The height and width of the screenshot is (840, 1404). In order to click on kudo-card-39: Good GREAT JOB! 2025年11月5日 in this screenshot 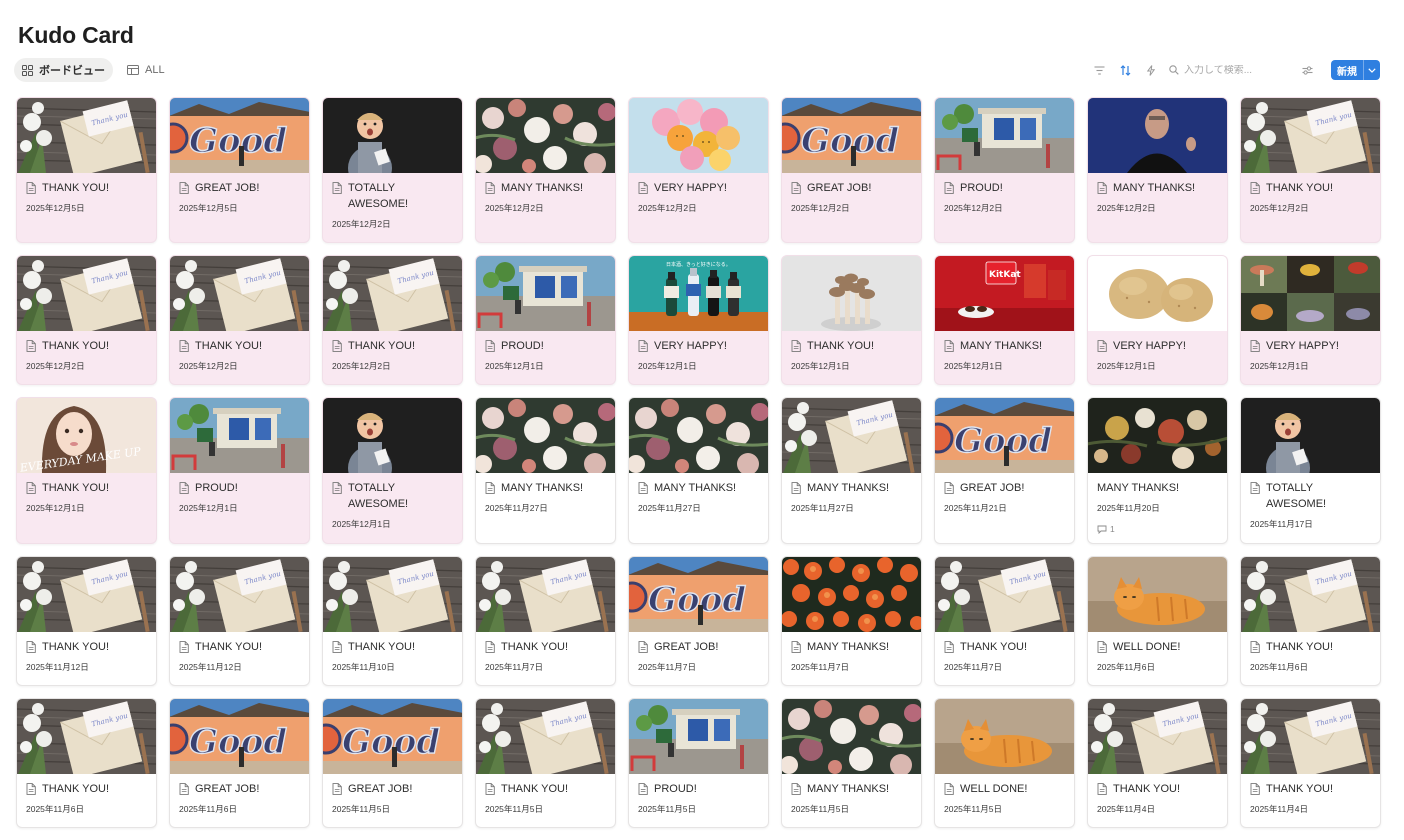, I will do `click(392, 763)`.